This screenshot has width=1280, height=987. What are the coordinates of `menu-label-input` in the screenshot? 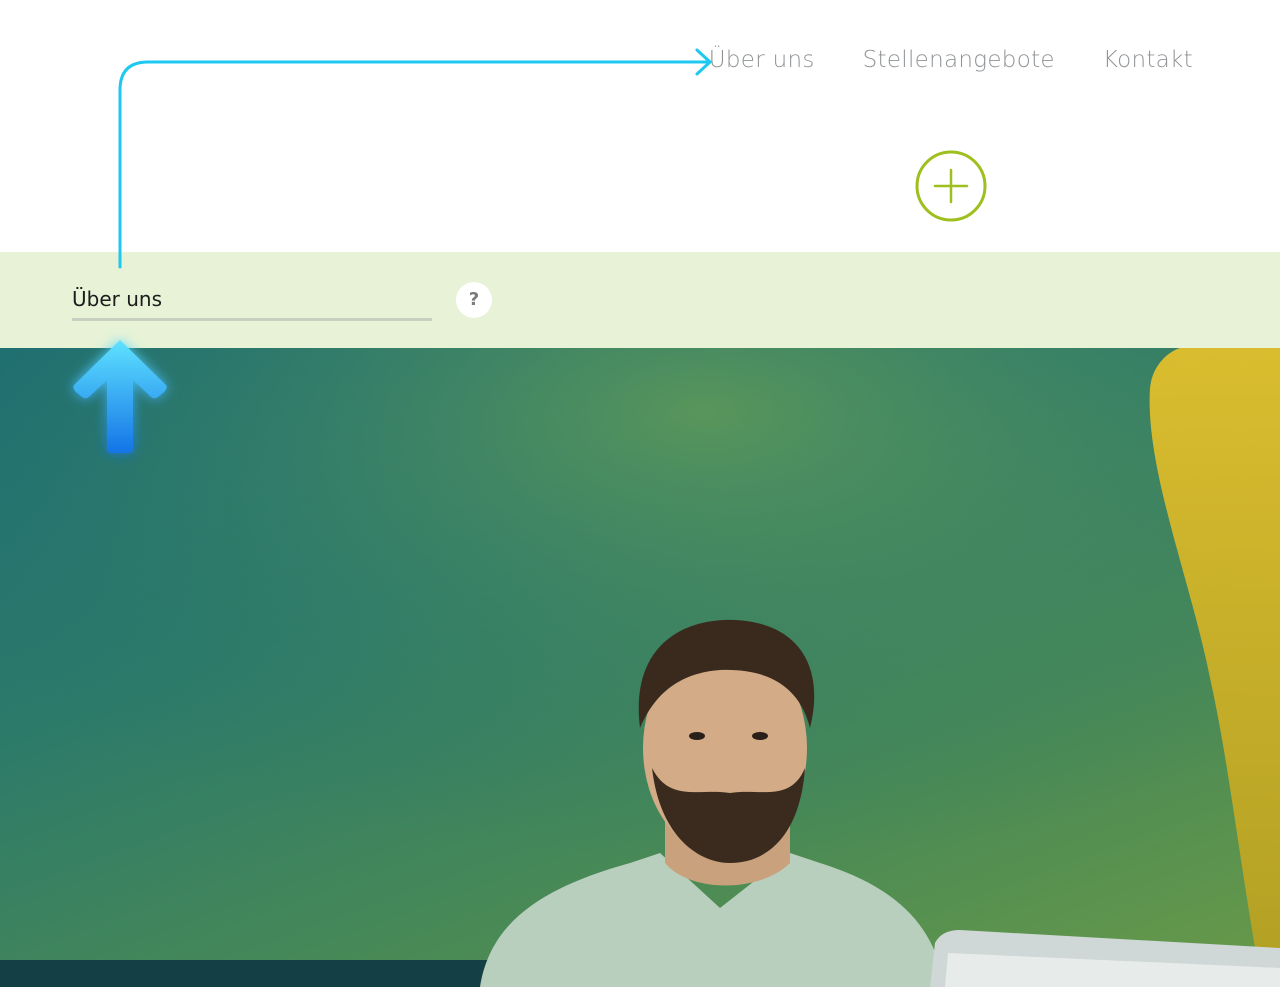 It's located at (252, 300).